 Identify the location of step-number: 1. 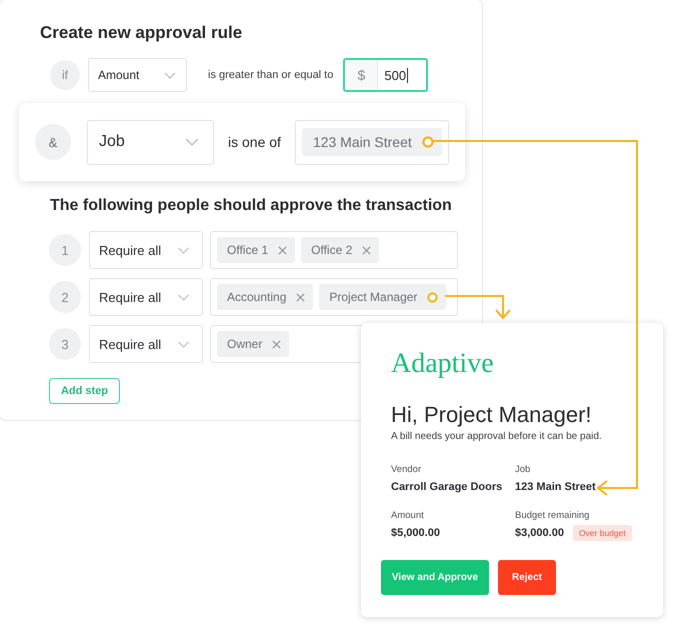
(65, 250).